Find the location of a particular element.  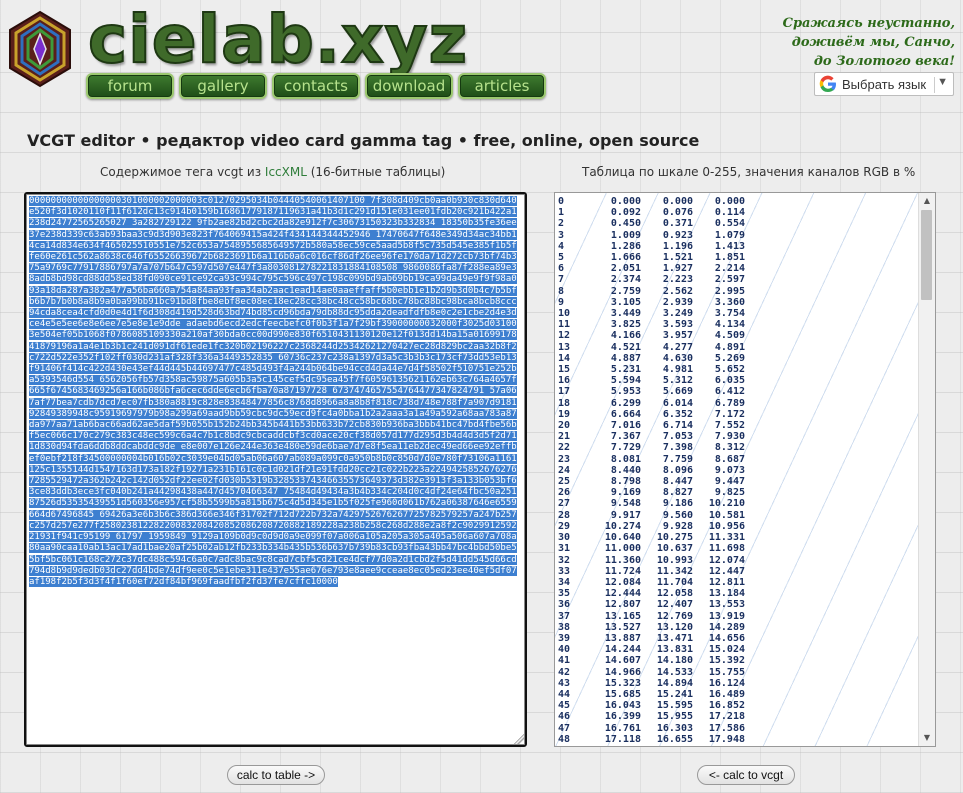

row-index: 34 is located at coordinates (564, 582).